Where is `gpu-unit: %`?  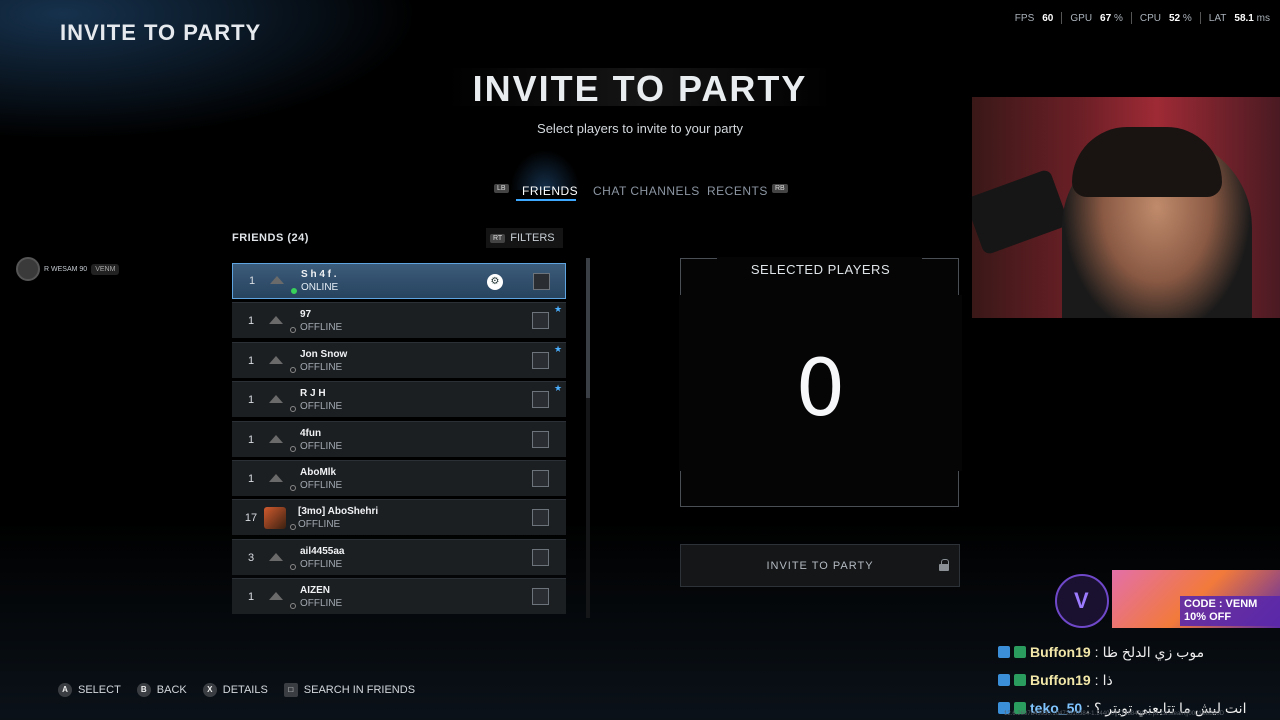
gpu-unit: % is located at coordinates (1118, 18).